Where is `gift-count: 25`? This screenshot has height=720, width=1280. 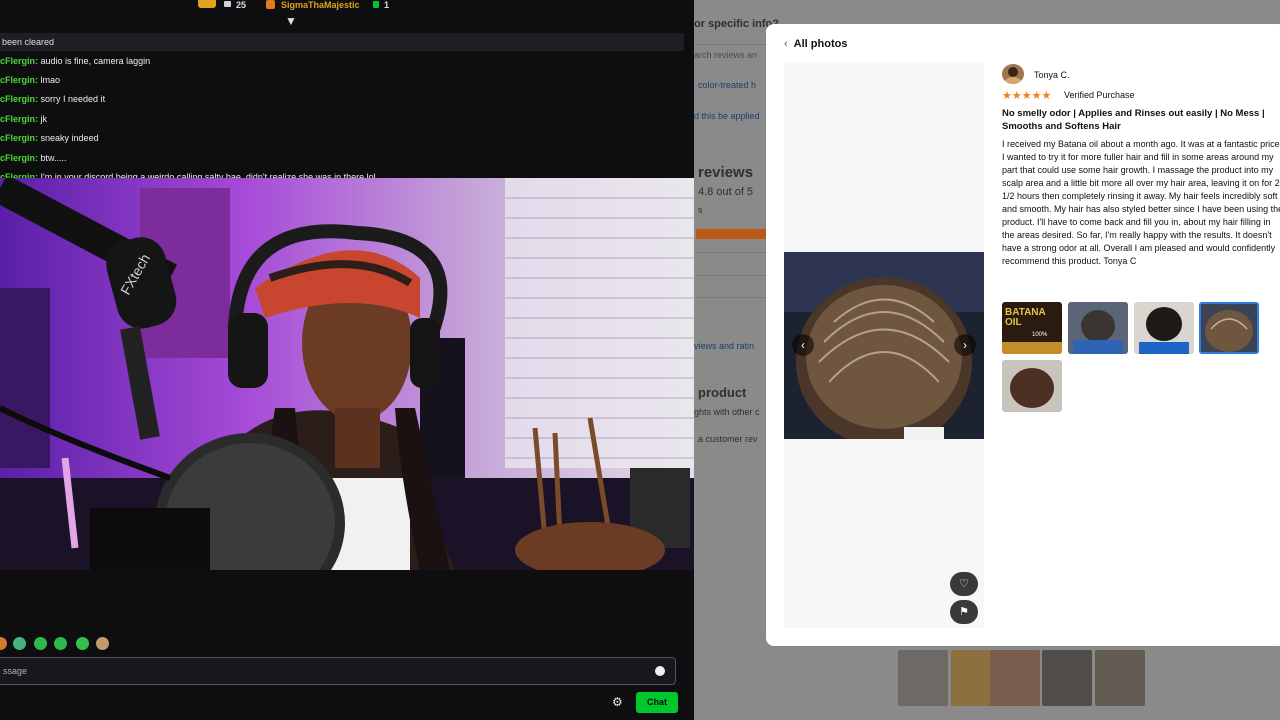 gift-count: 25 is located at coordinates (241, 5).